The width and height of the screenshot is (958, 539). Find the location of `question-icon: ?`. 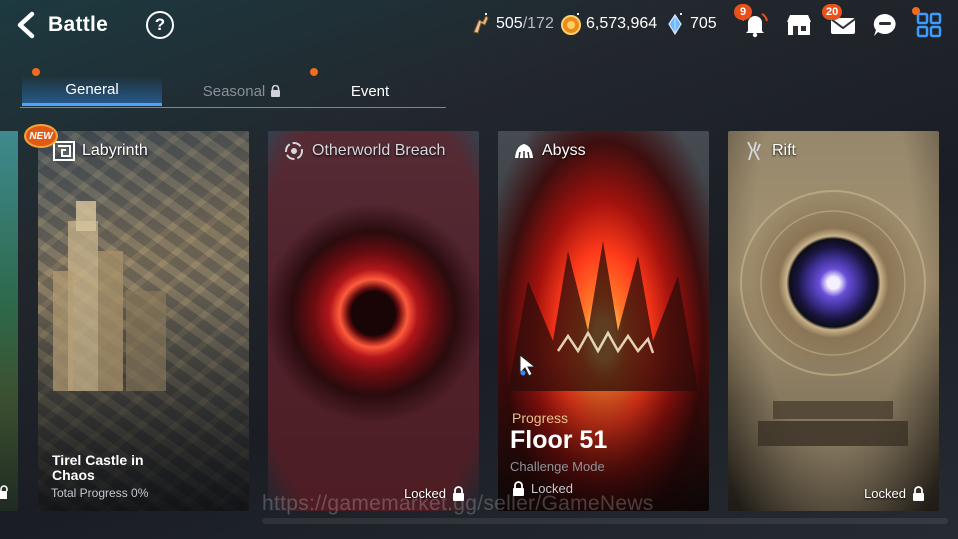

question-icon: ? is located at coordinates (160, 24).